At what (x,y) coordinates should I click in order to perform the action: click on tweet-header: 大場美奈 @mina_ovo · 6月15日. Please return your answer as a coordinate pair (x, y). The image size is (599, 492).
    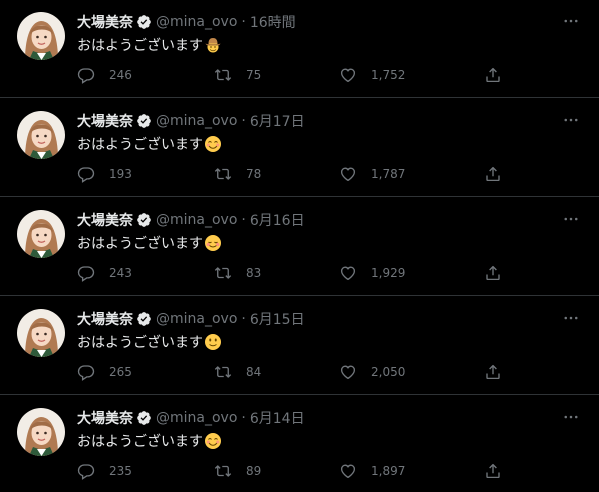
    Looking at the image, I should click on (191, 319).